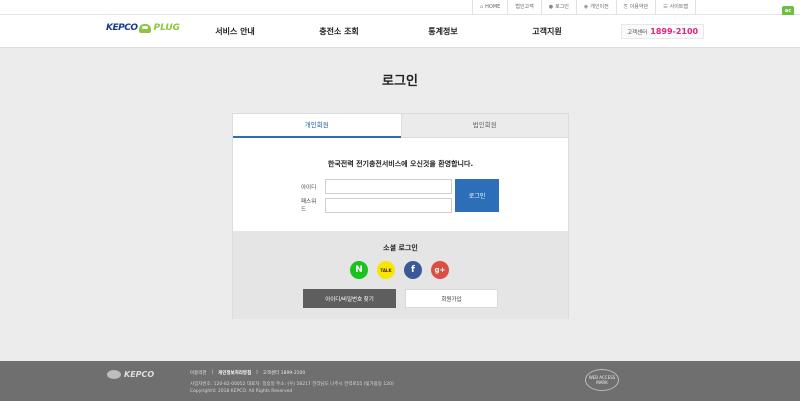  Describe the element at coordinates (625, 7) in the screenshot. I see `doc-icon: ⎘` at that location.